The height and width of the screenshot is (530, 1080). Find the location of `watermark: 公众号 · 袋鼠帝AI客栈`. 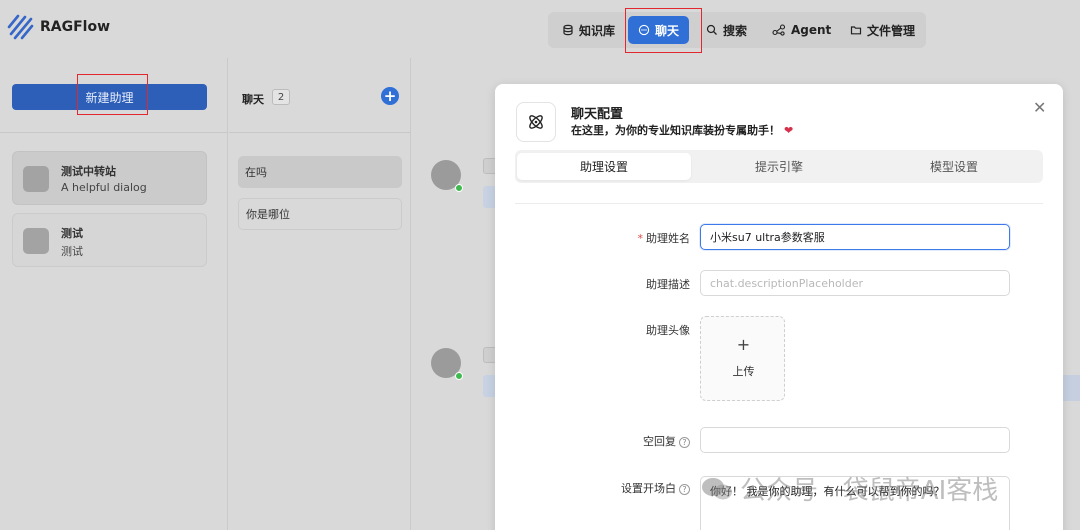

watermark: 公众号 · 袋鼠帝AI客栈 is located at coordinates (849, 488).